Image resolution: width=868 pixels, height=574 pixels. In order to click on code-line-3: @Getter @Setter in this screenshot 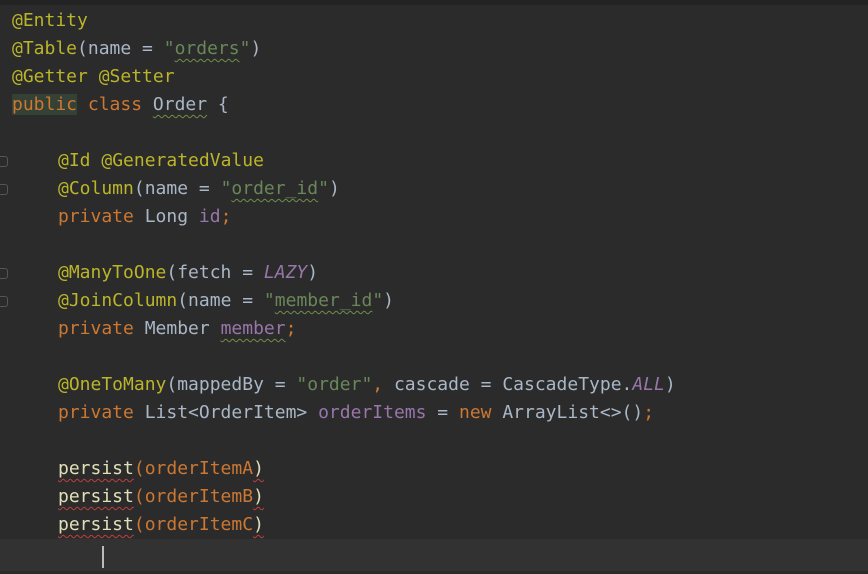, I will do `click(434, 77)`.